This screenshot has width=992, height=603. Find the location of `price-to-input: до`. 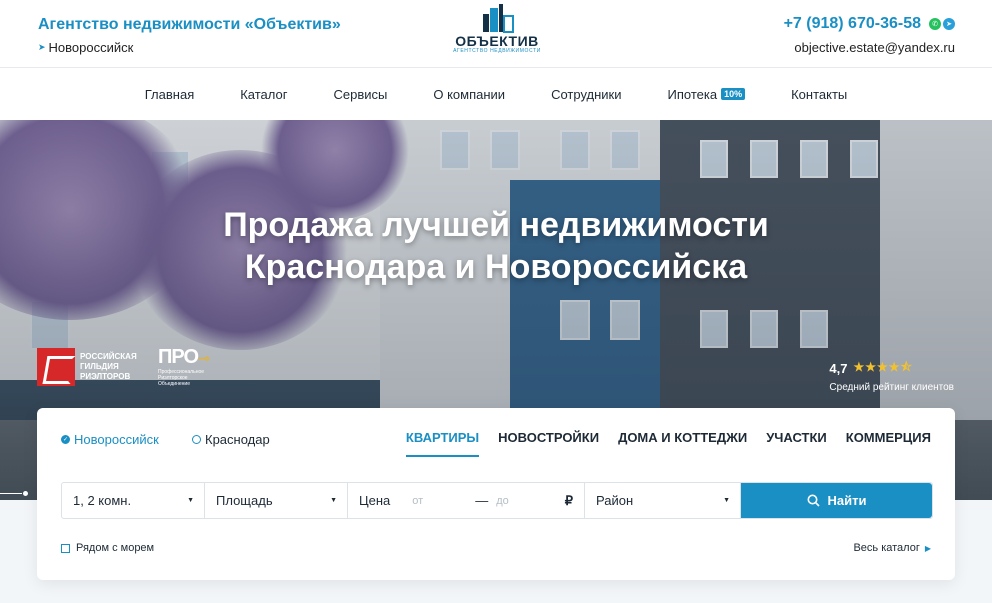

price-to-input: до is located at coordinates (502, 501).